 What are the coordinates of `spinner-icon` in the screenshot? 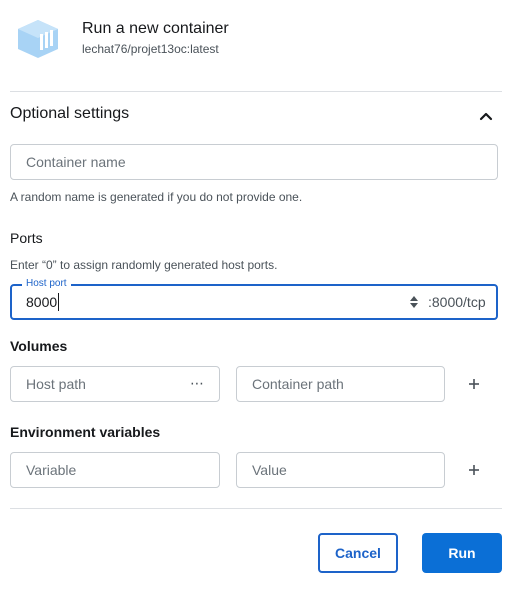 It's located at (414, 302).